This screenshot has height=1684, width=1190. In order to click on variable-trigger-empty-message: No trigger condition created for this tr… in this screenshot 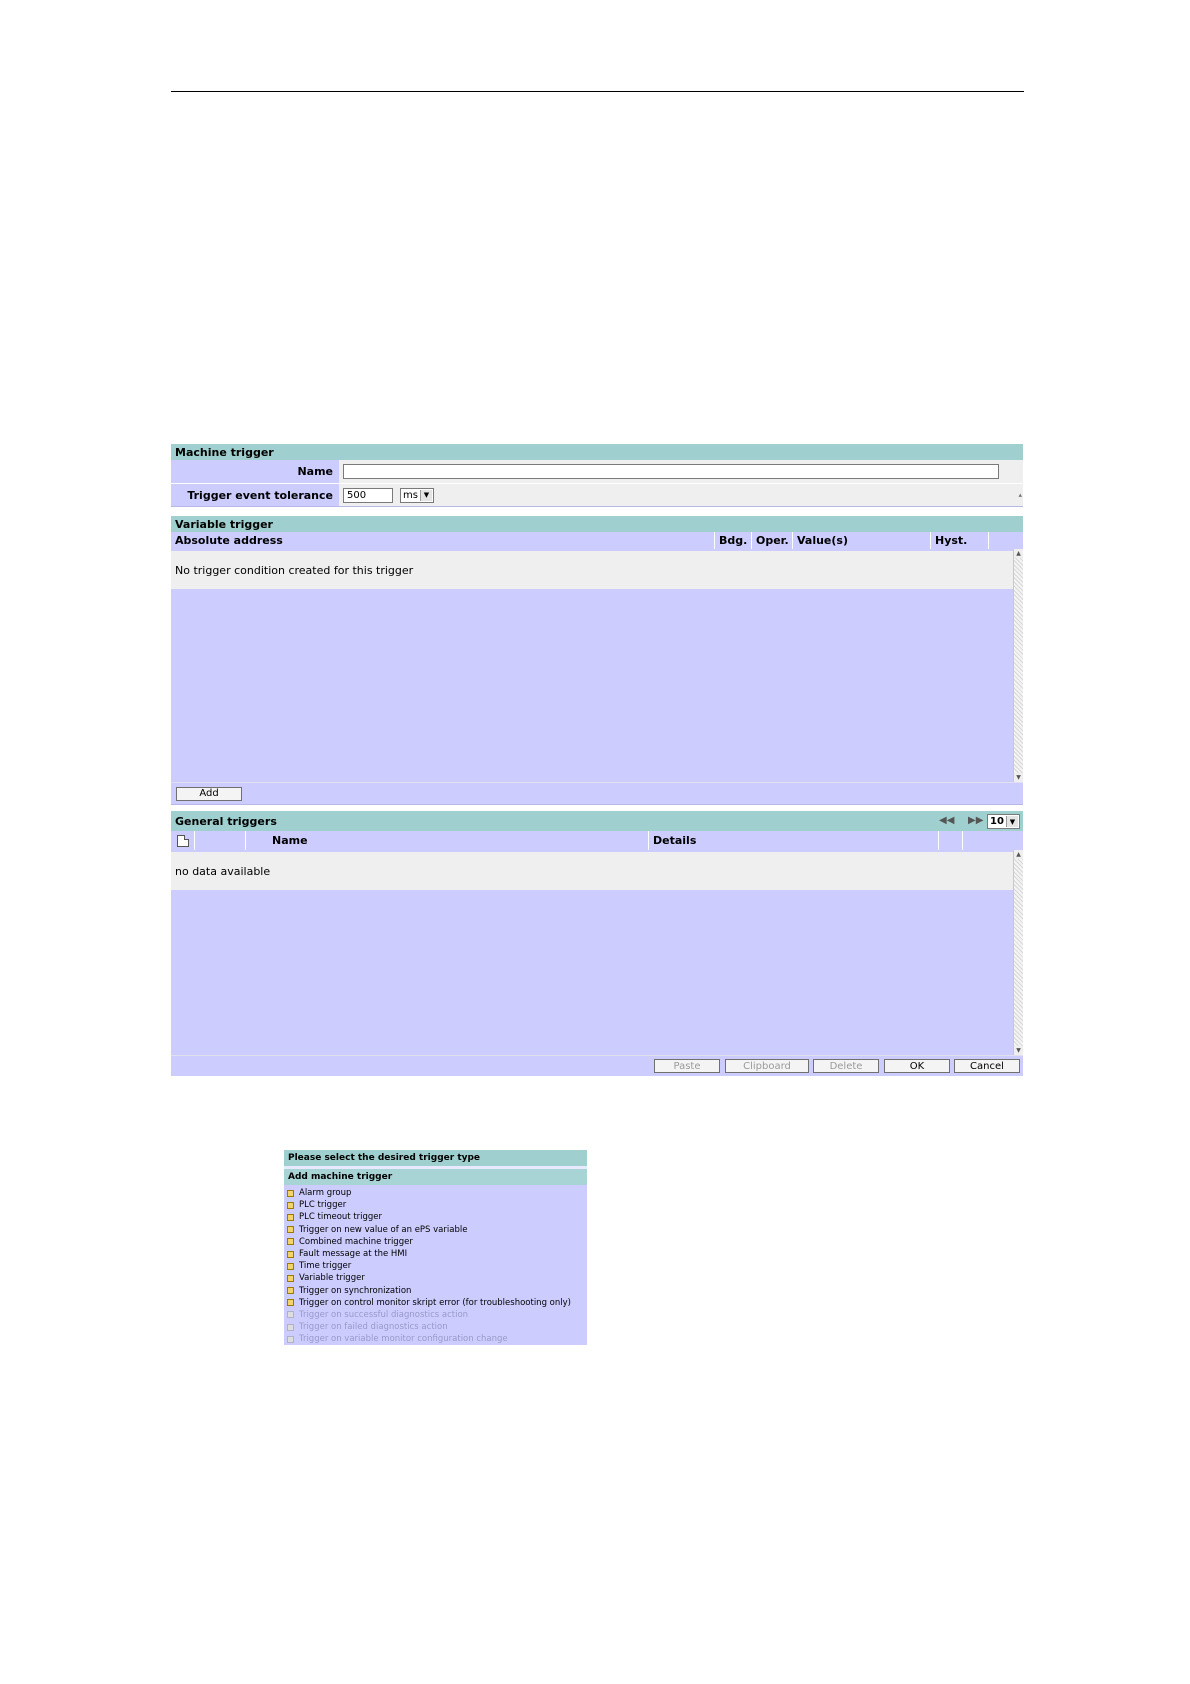, I will do `click(294, 570)`.